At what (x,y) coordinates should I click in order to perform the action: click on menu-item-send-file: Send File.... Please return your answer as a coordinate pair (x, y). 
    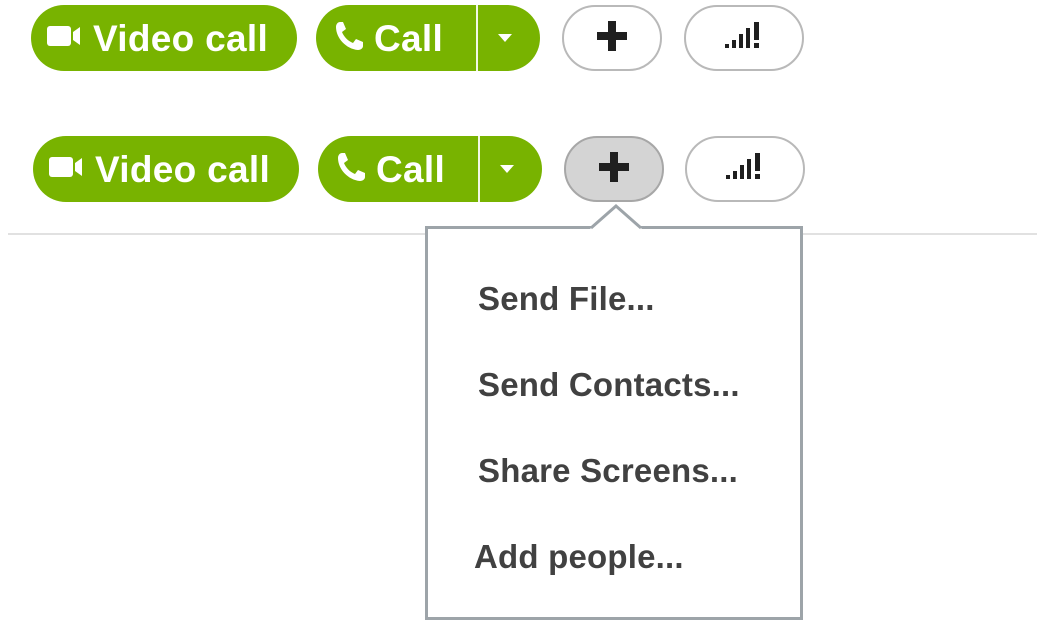
    Looking at the image, I should click on (614, 299).